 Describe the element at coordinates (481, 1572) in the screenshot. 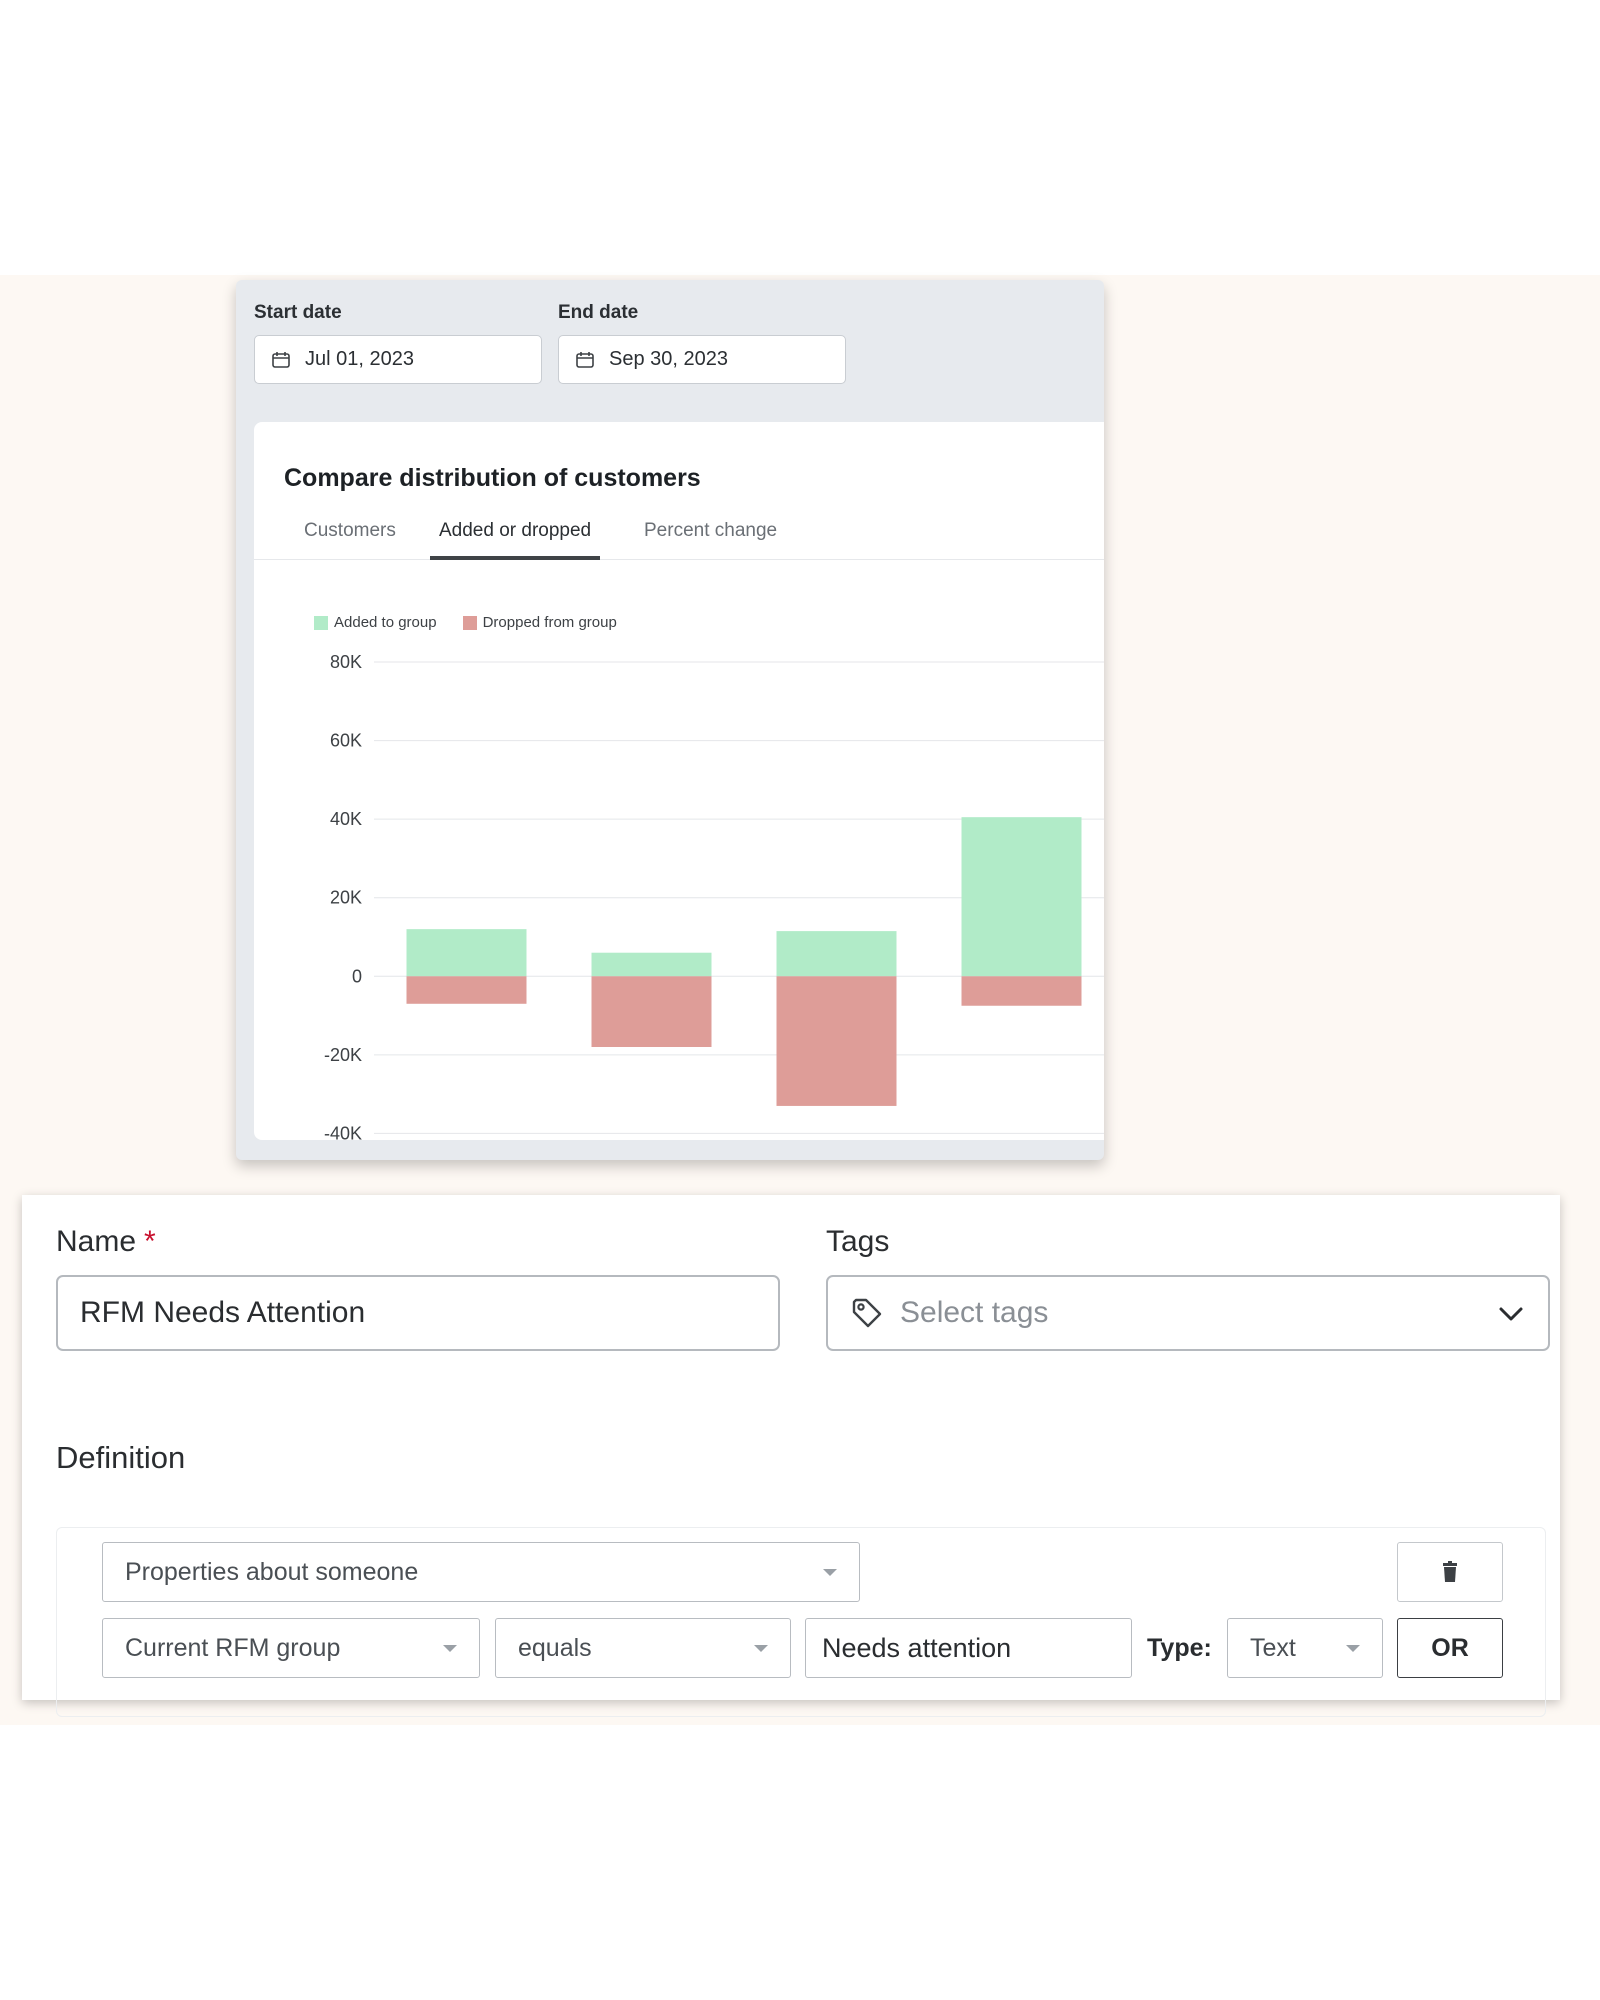

I see `condition-category-select: Properties about someone` at that location.